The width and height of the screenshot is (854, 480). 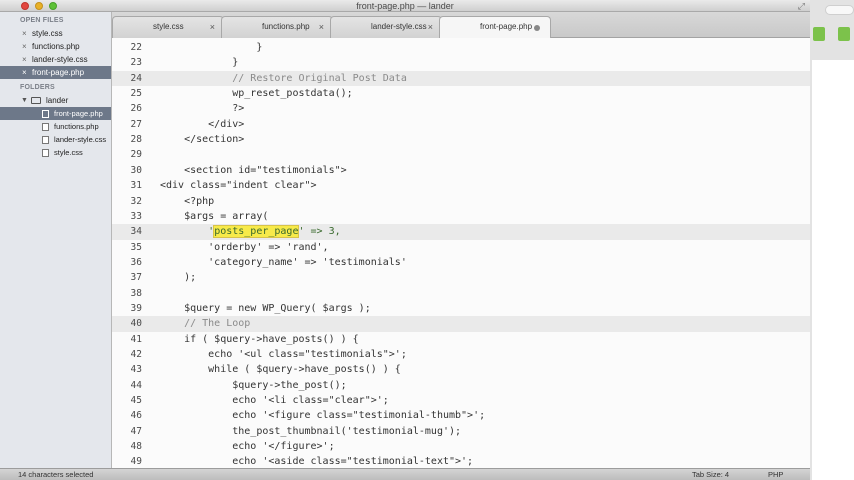 I want to click on selected-text: posts_per_page, so click(x=256, y=232).